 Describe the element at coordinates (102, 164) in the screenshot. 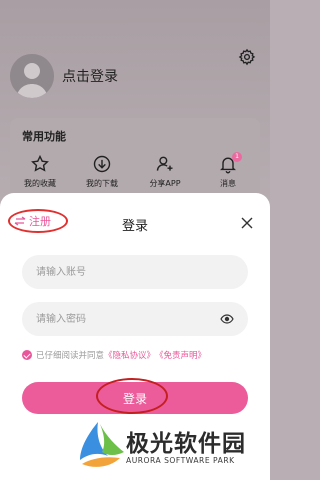

I see `download-icon` at that location.